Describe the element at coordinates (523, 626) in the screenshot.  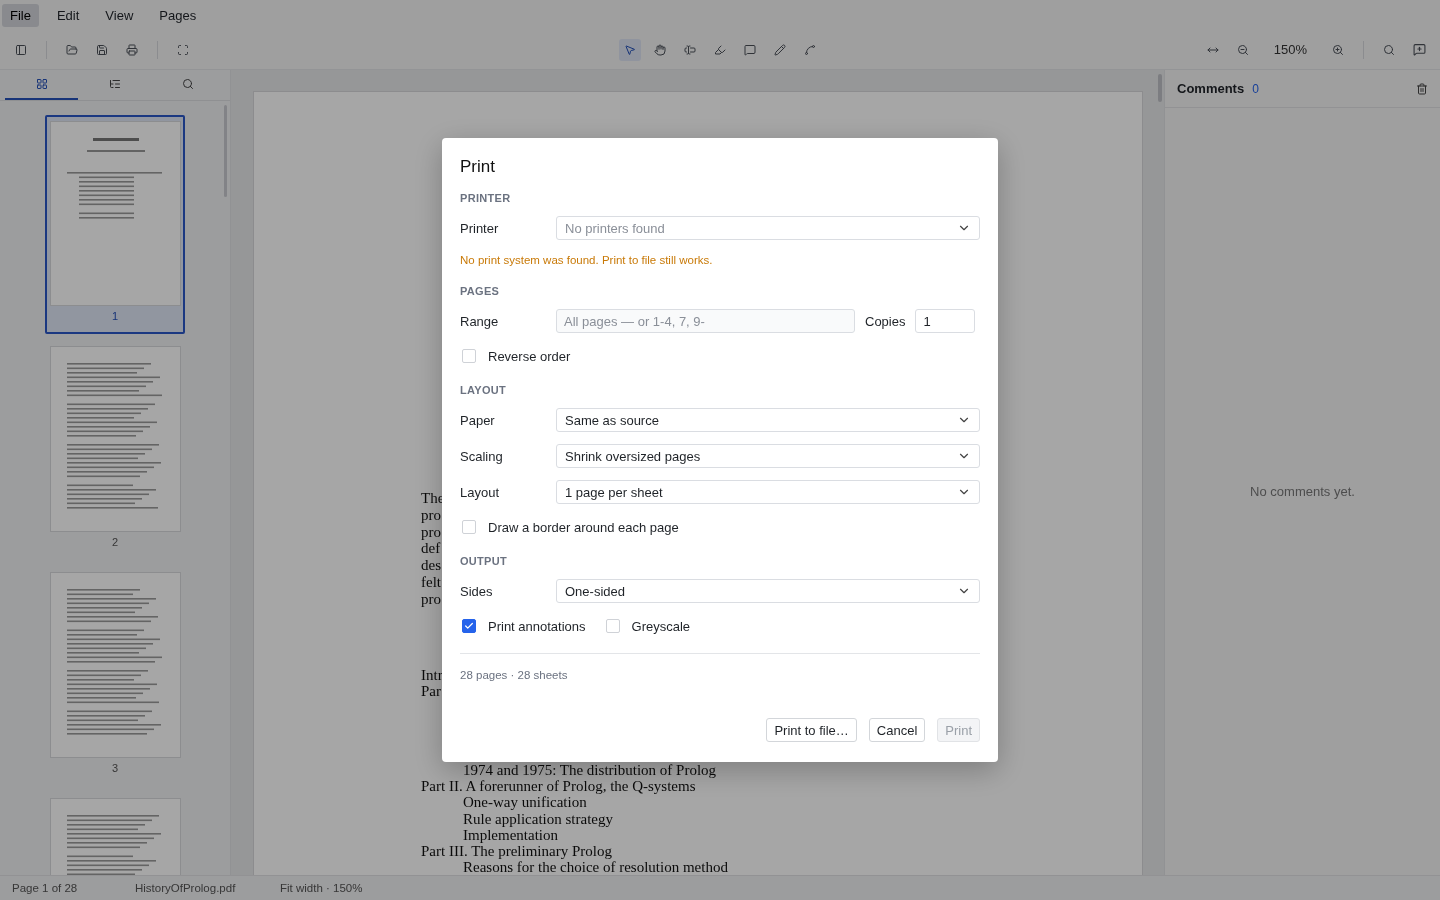
I see `checkbox: Print annotations` at that location.